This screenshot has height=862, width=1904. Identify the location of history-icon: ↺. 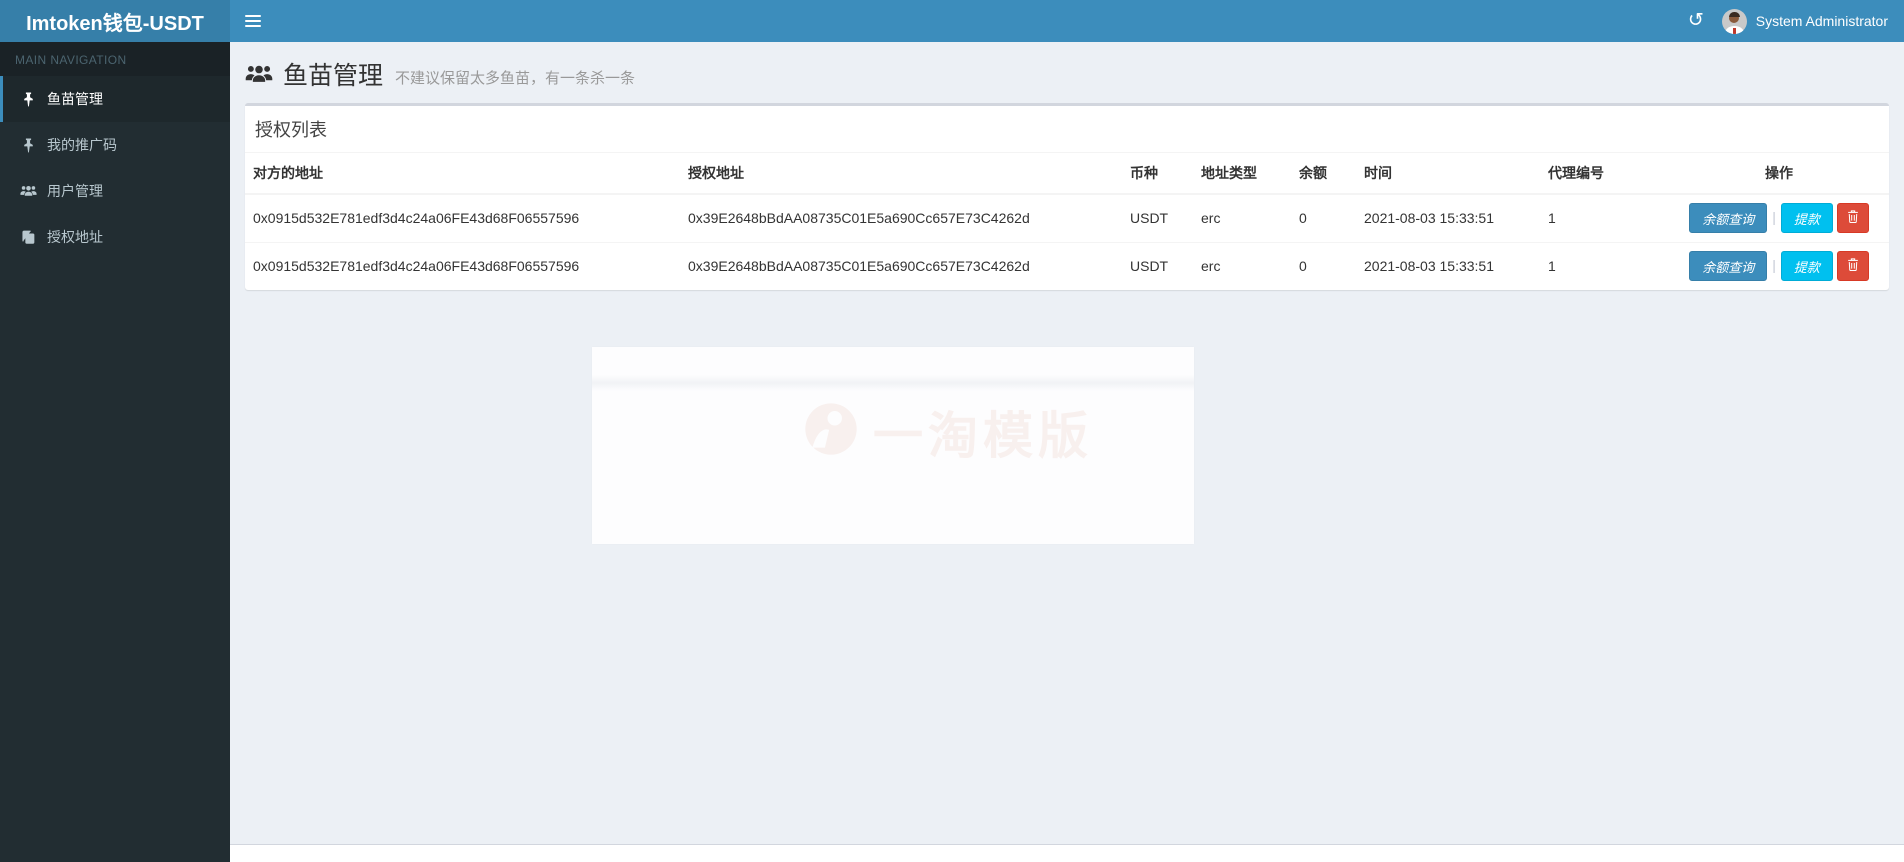
(1696, 20).